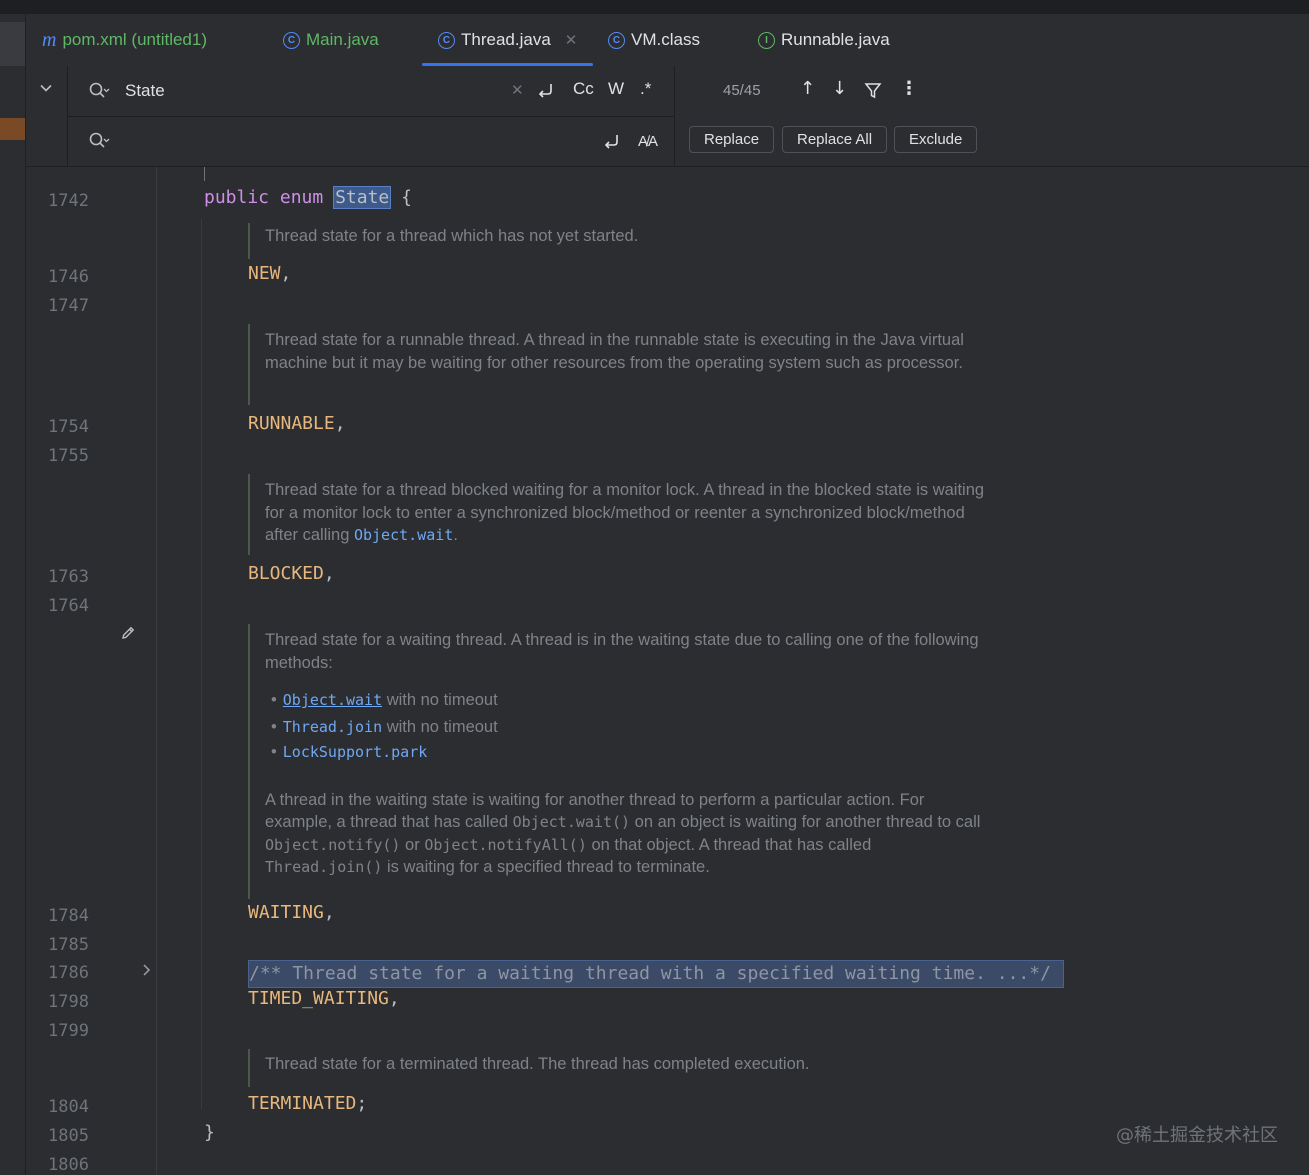 This screenshot has height=1175, width=1309. Describe the element at coordinates (13, 594) in the screenshot. I see `left-tool-strip` at that location.